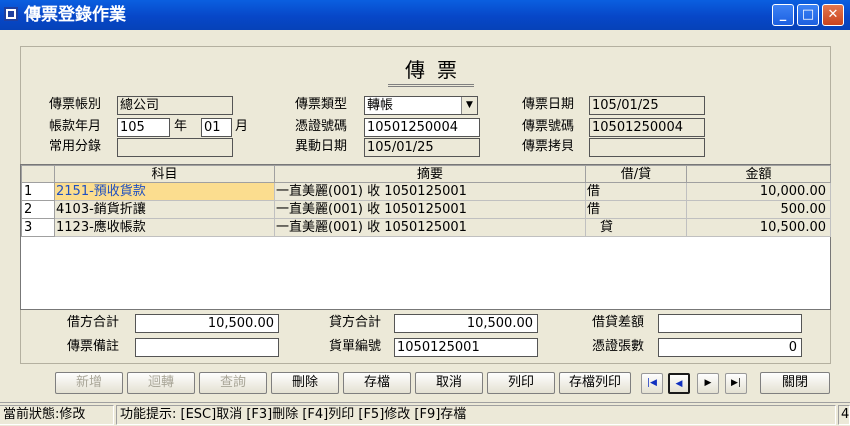  What do you see at coordinates (437, 70) in the screenshot?
I see `page-title: 傳票` at bounding box center [437, 70].